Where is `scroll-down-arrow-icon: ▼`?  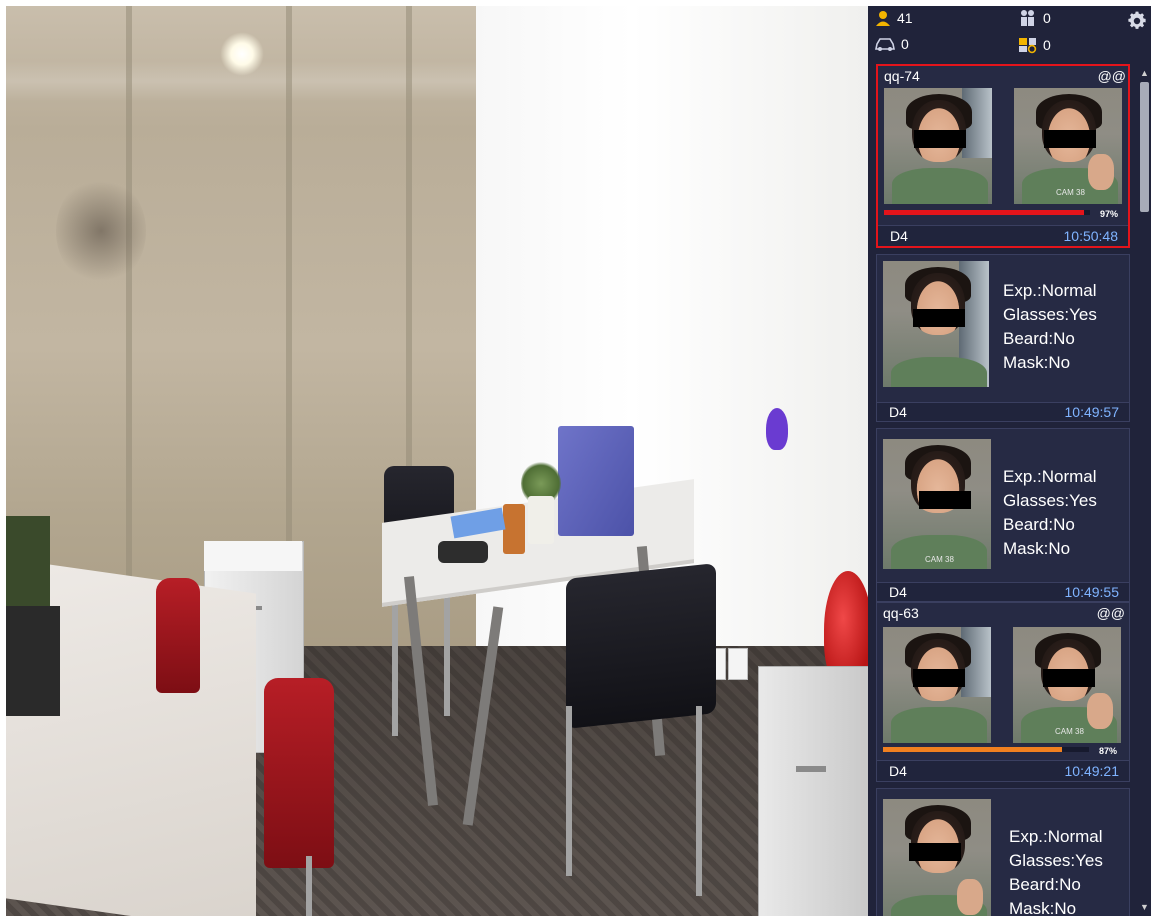
scroll-down-arrow-icon: ▼ is located at coordinates (1144, 907).